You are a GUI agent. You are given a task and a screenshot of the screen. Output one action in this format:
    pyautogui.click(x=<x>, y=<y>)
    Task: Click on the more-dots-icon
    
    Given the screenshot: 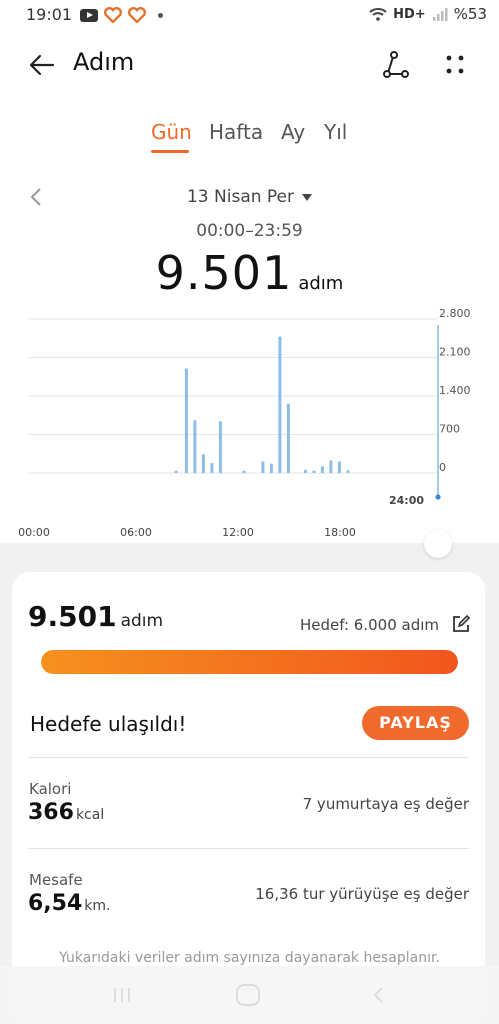 What is the action you would take?
    pyautogui.click(x=455, y=65)
    